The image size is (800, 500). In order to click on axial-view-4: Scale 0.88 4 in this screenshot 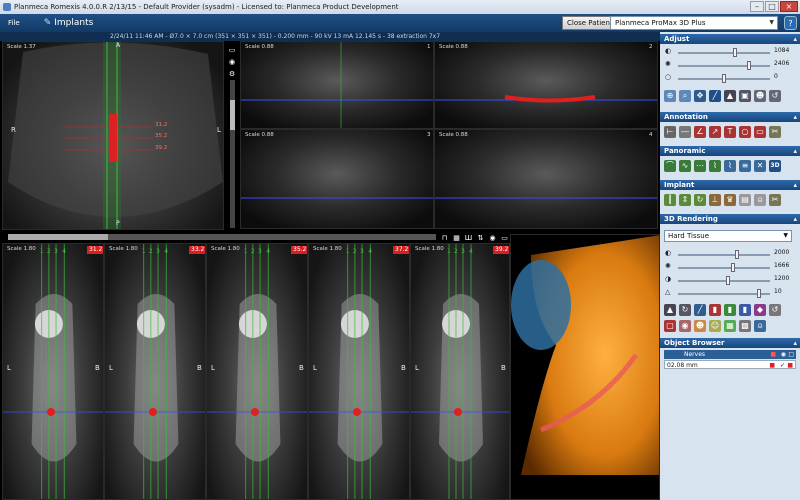, I will do `click(546, 179)`.